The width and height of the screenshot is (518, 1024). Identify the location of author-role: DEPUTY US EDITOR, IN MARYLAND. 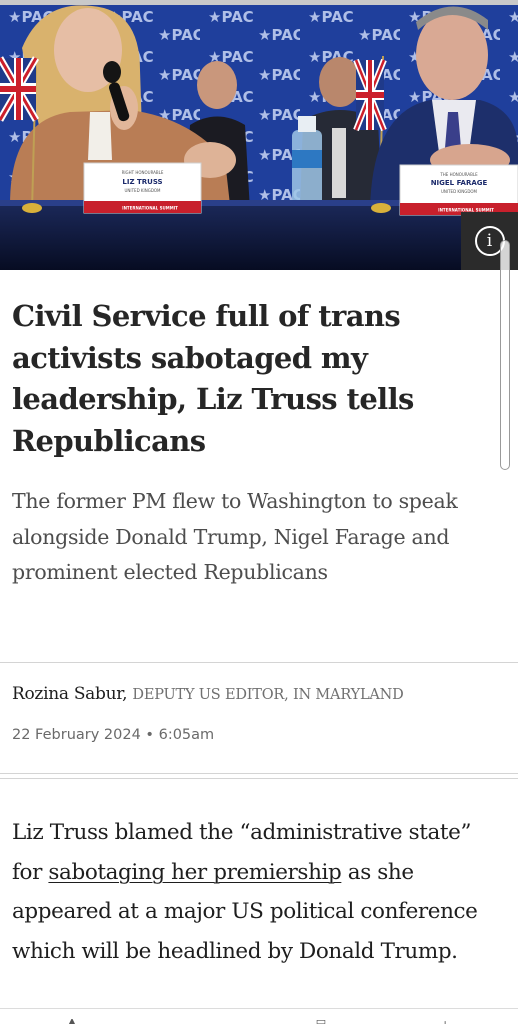
(268, 695).